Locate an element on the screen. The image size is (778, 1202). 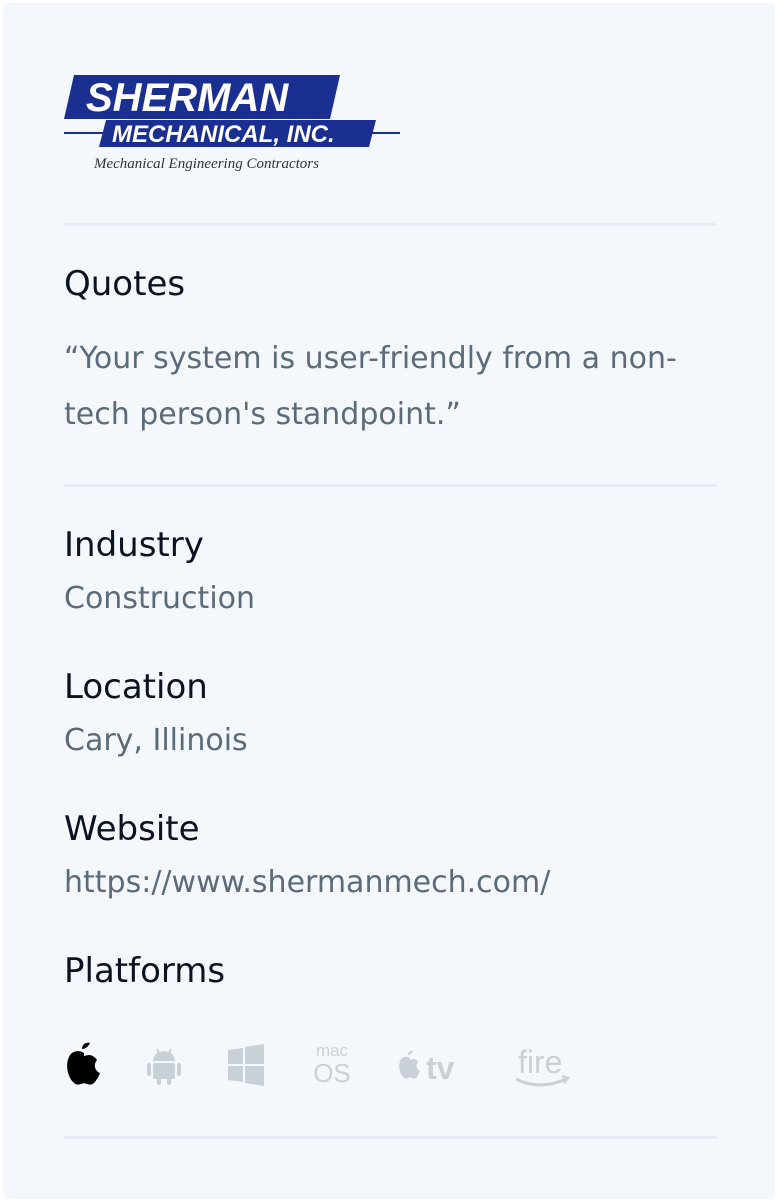
logo-name: SHERMAN is located at coordinates (187, 98).